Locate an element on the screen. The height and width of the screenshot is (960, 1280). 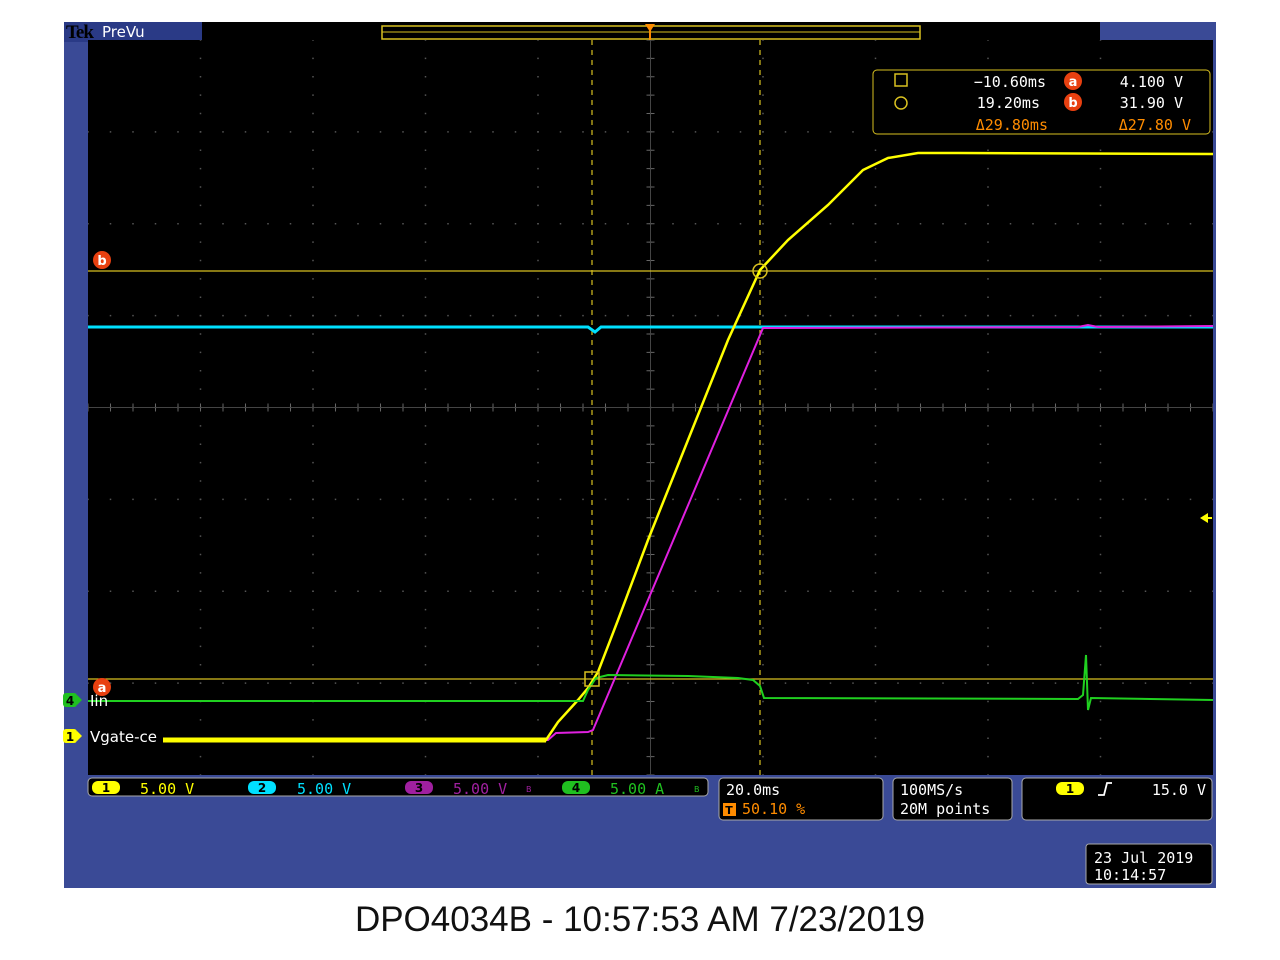
svg-text: 3 is located at coordinates (419, 788).